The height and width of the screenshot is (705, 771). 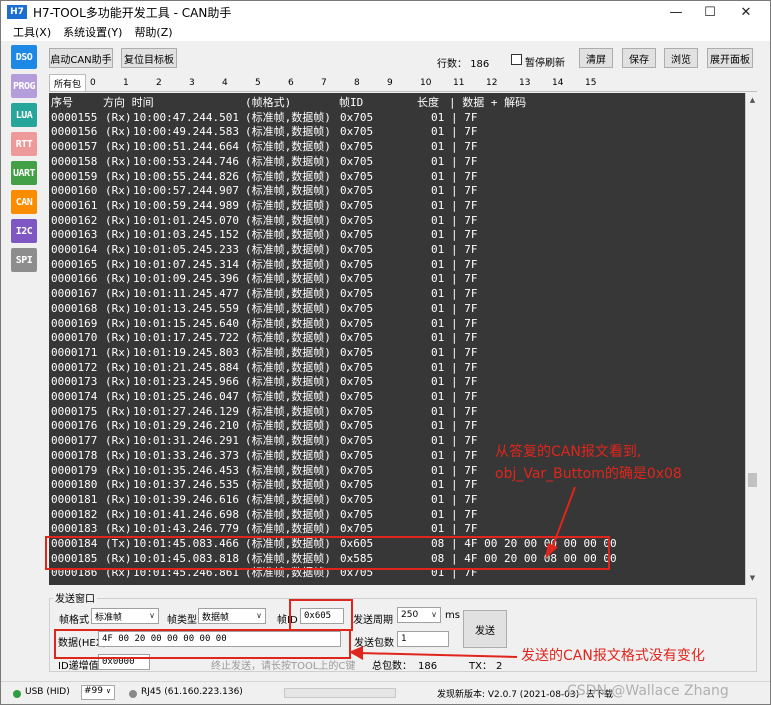 I want to click on tab-channel-0: 0, so click(x=102, y=82).